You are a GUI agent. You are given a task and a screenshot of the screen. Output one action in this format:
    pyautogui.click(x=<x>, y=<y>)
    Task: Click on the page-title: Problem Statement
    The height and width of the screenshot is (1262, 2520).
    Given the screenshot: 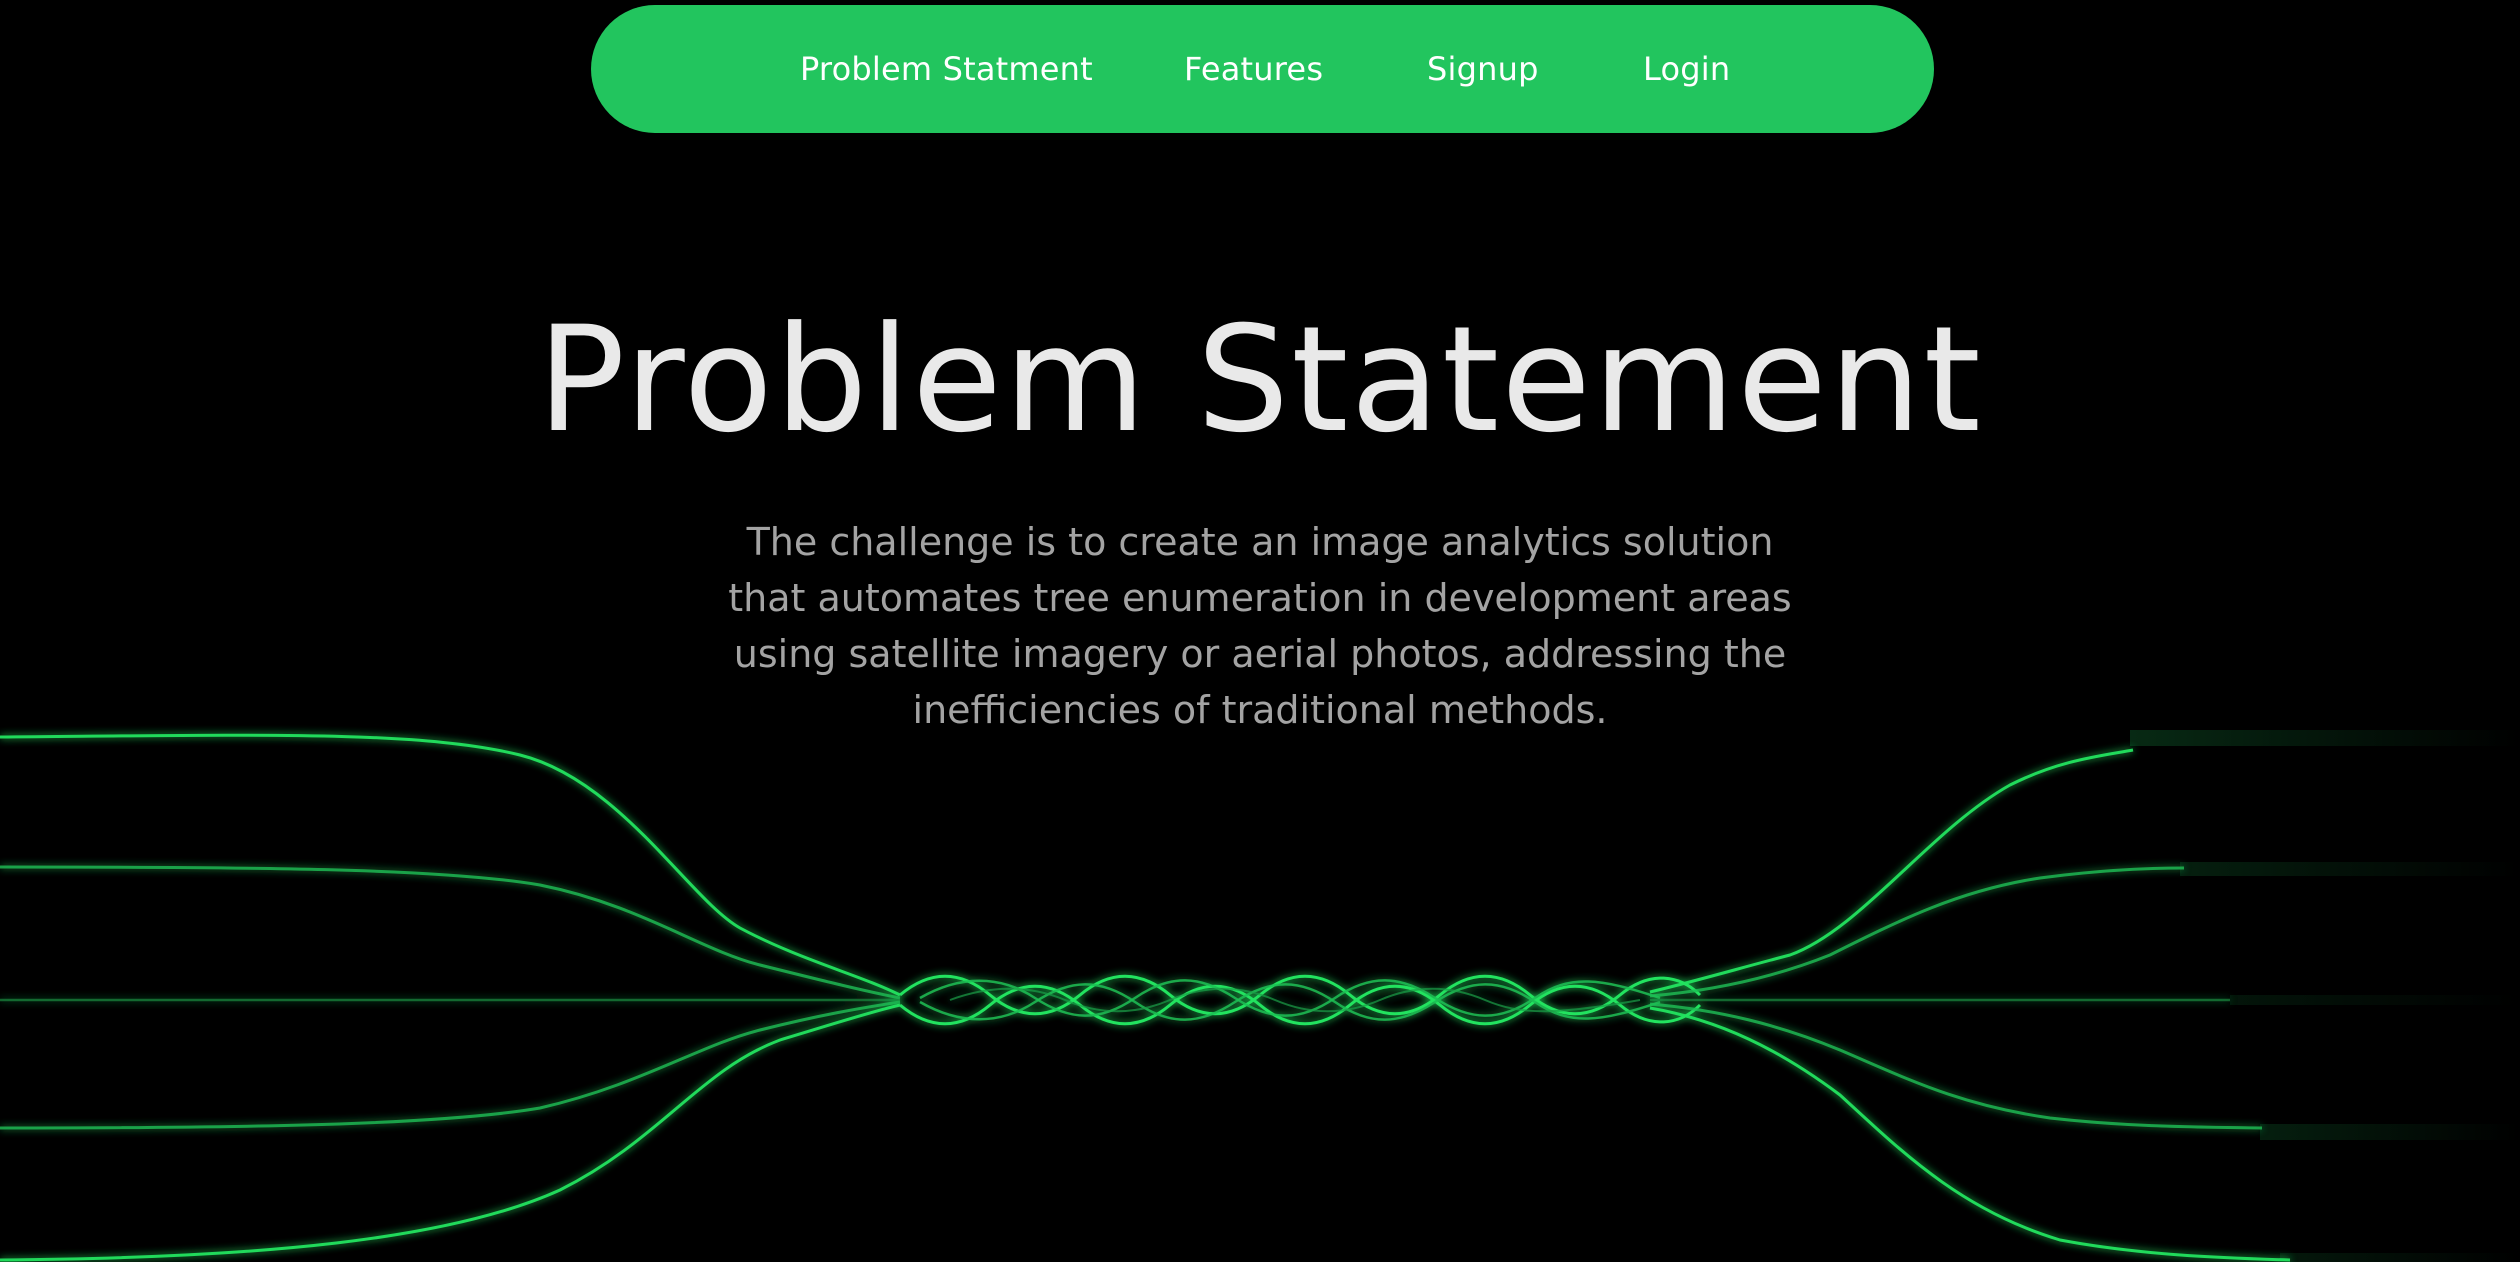 What is the action you would take?
    pyautogui.click(x=1260, y=380)
    